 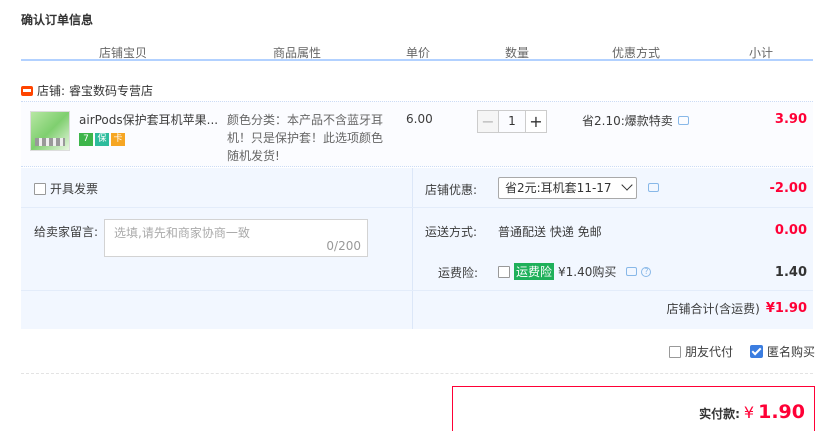 I want to click on shop-total-value: ¥1.90, so click(x=786, y=308).